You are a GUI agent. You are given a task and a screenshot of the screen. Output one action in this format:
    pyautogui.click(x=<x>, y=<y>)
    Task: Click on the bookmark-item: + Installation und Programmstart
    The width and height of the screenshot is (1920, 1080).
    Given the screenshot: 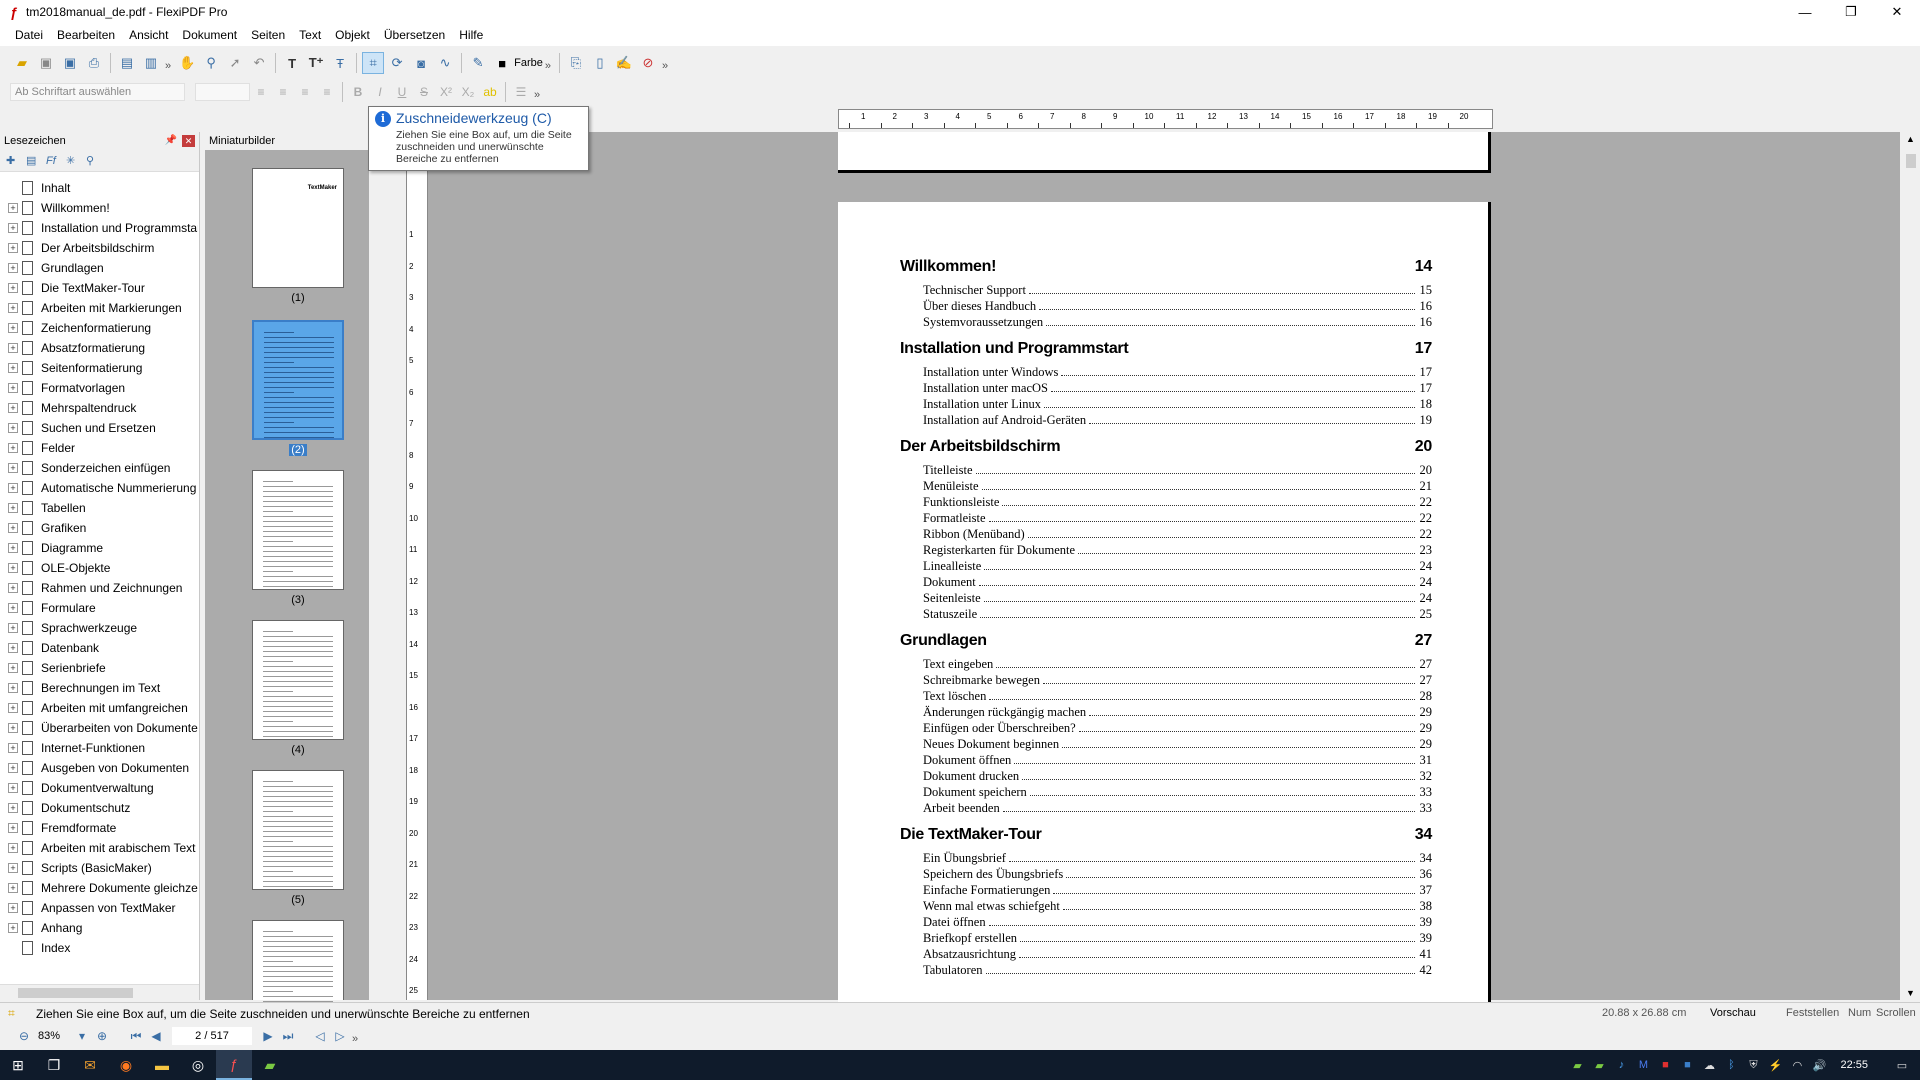 What is the action you would take?
    pyautogui.click(x=103, y=228)
    